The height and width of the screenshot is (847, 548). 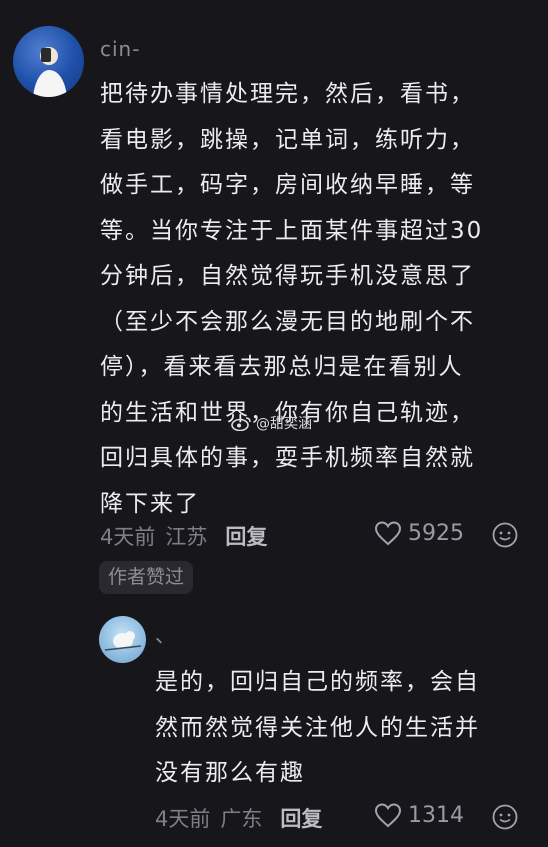 What do you see at coordinates (241, 819) in the screenshot?
I see `reply-location: 广东` at bounding box center [241, 819].